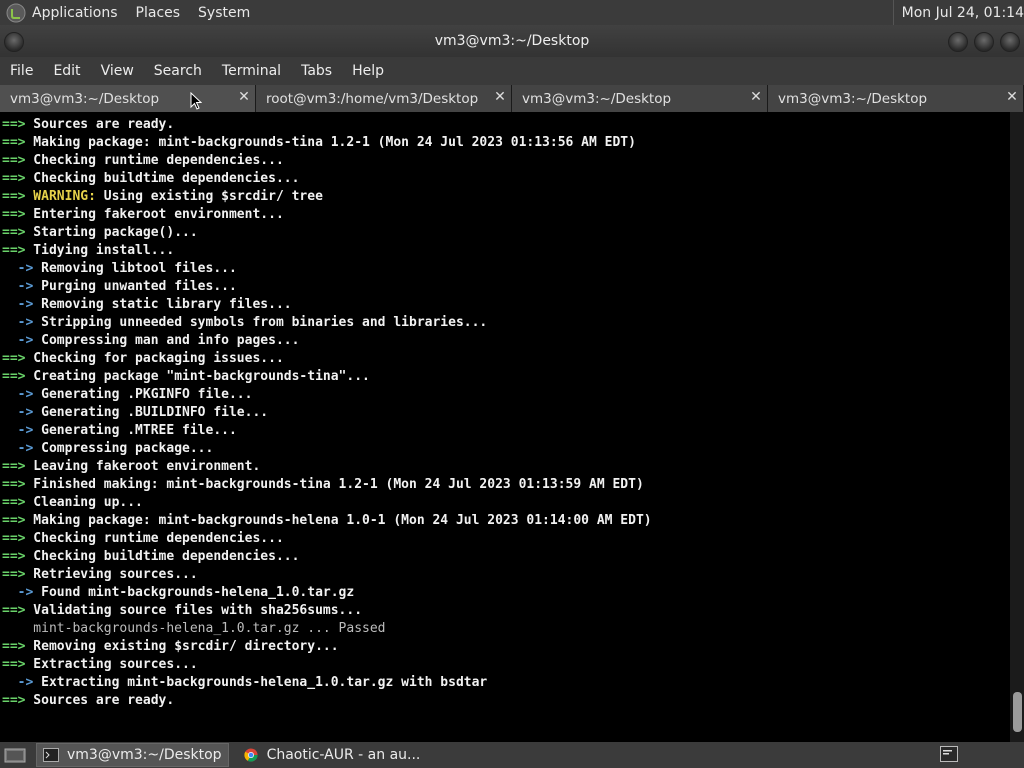 The image size is (1024, 768). I want to click on show-desktop-icon, so click(15, 755).